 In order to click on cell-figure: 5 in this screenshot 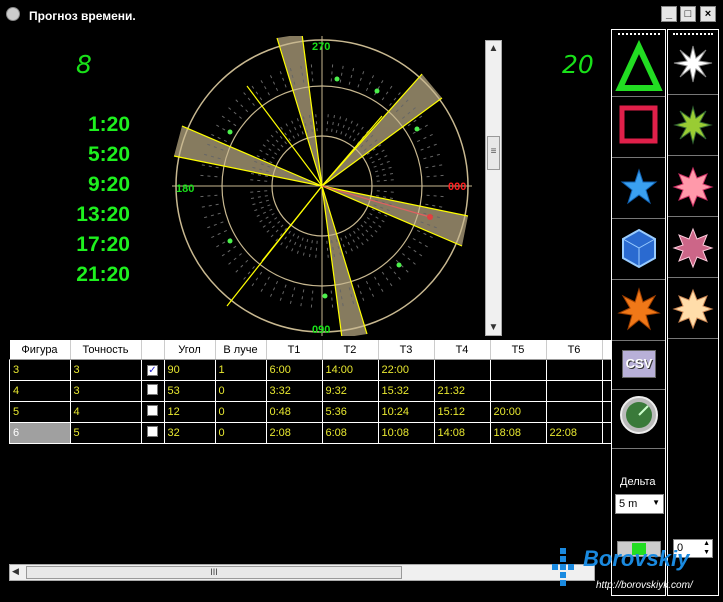, I will do `click(40, 412)`.